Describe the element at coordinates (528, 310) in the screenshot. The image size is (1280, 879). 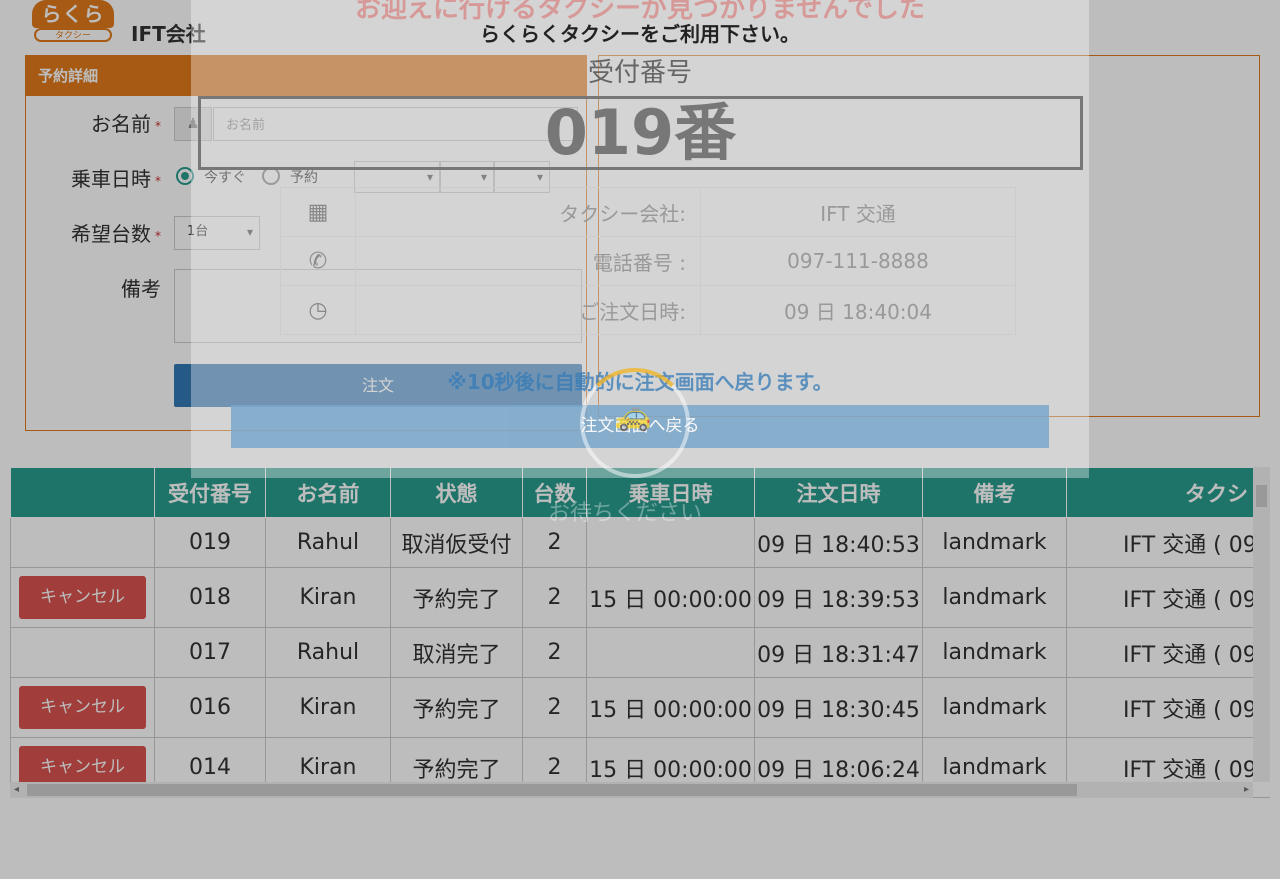
I see `info-label: ご注文日時:` at that location.